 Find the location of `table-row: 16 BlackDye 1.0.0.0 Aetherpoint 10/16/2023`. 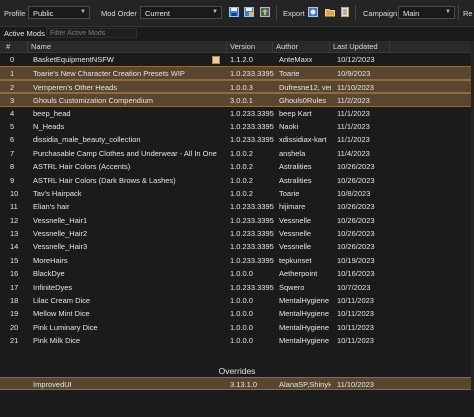

table-row: 16 BlackDye 1.0.0.0 Aetherpoint 10/16/2023 is located at coordinates (237, 274).